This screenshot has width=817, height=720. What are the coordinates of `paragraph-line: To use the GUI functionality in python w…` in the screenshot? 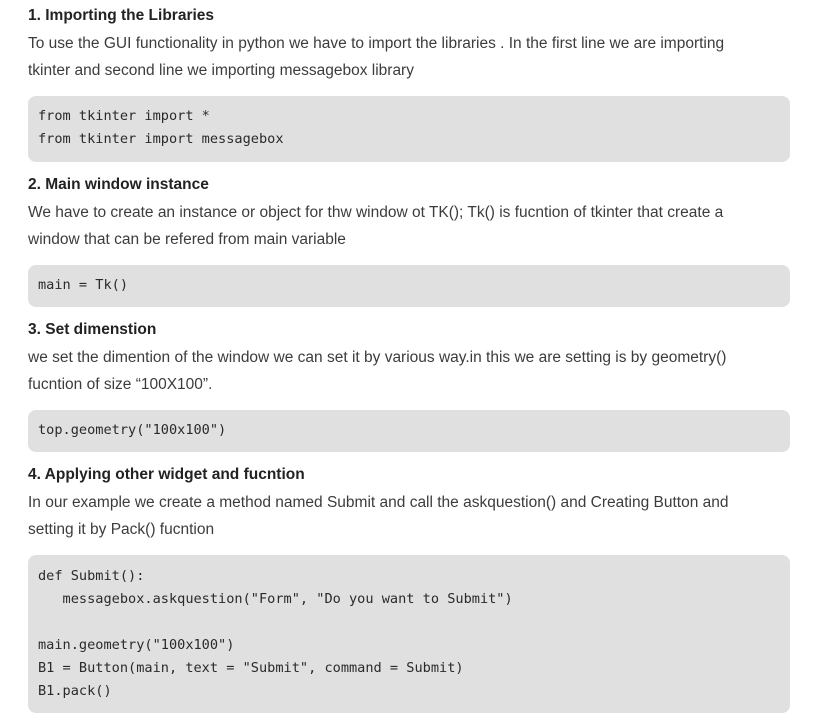 It's located at (376, 43).